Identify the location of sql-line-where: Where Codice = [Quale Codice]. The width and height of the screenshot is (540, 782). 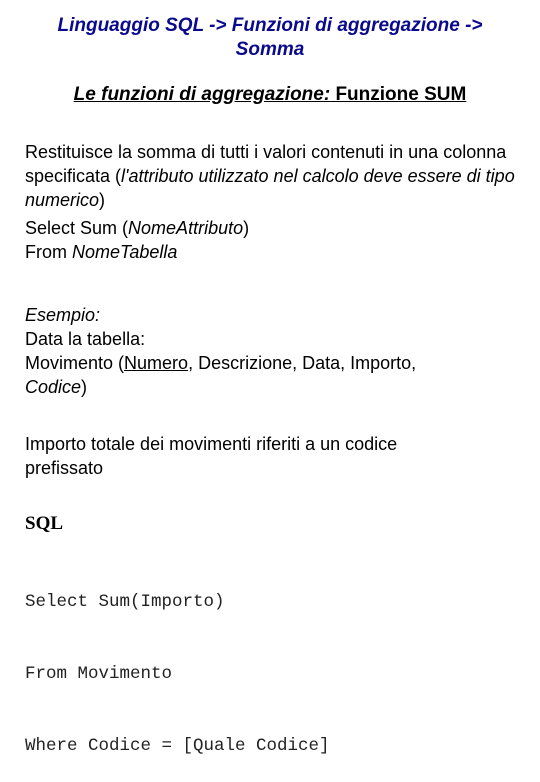
(177, 746).